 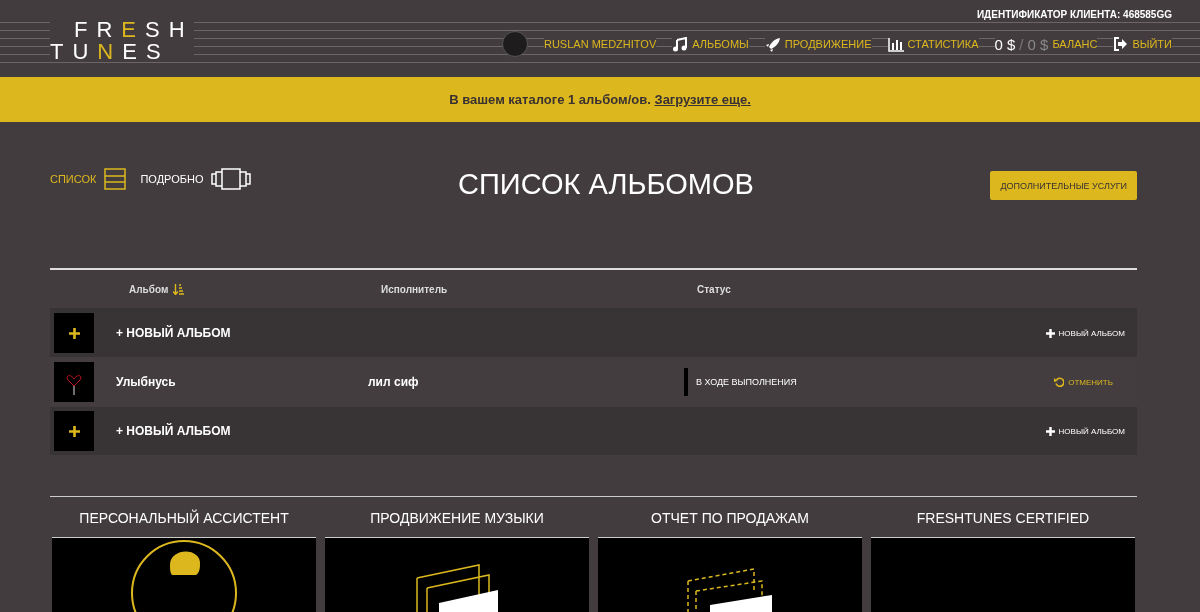 What do you see at coordinates (415, 289) in the screenshot?
I see `column-header: Исполнитель` at bounding box center [415, 289].